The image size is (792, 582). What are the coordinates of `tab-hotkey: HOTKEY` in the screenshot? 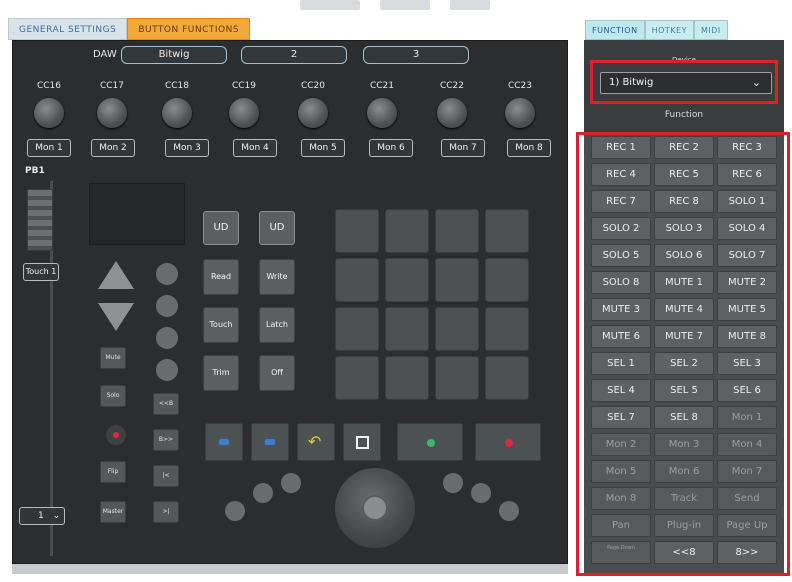 It's located at (669, 30).